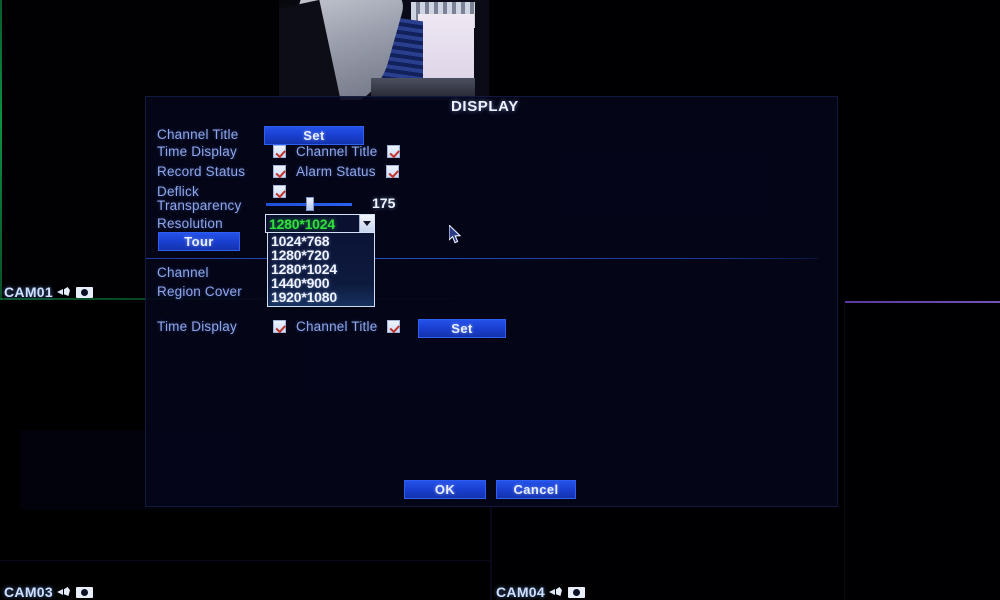 The width and height of the screenshot is (1000, 600). What do you see at coordinates (384, 50) in the screenshot?
I see `camera-feed-preview` at bounding box center [384, 50].